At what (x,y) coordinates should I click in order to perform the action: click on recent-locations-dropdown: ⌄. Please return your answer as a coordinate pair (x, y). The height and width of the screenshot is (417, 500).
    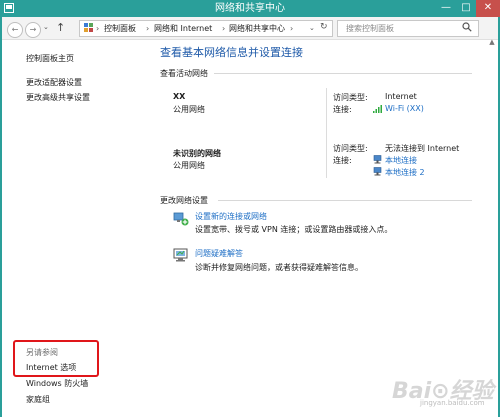
    Looking at the image, I should click on (46, 27).